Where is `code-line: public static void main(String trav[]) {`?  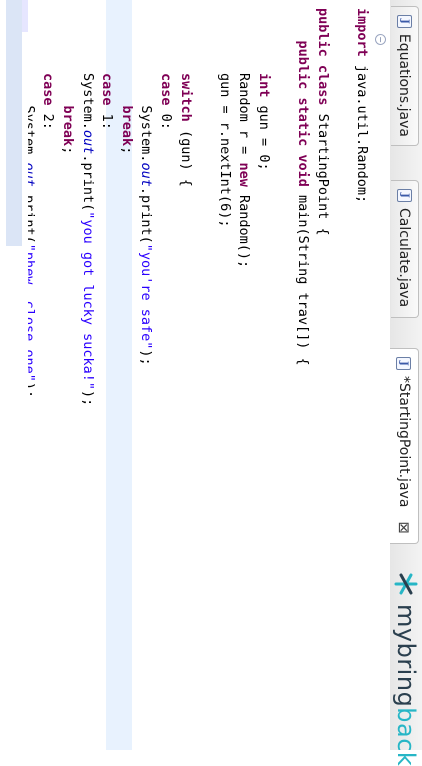 code-line: public static void main(String trav[]) { is located at coordinates (303, 187).